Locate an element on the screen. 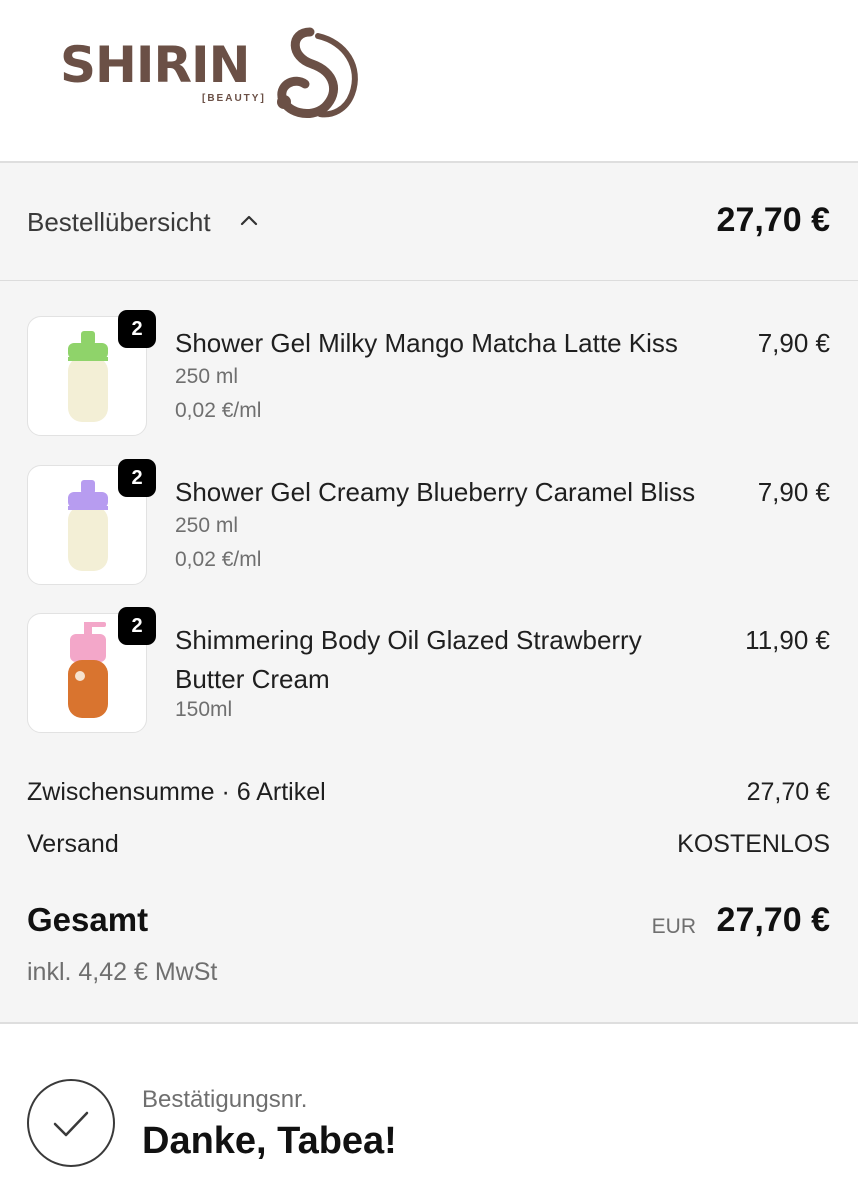  tax-note: inkl. 4,42 € MwSt is located at coordinates (122, 972).